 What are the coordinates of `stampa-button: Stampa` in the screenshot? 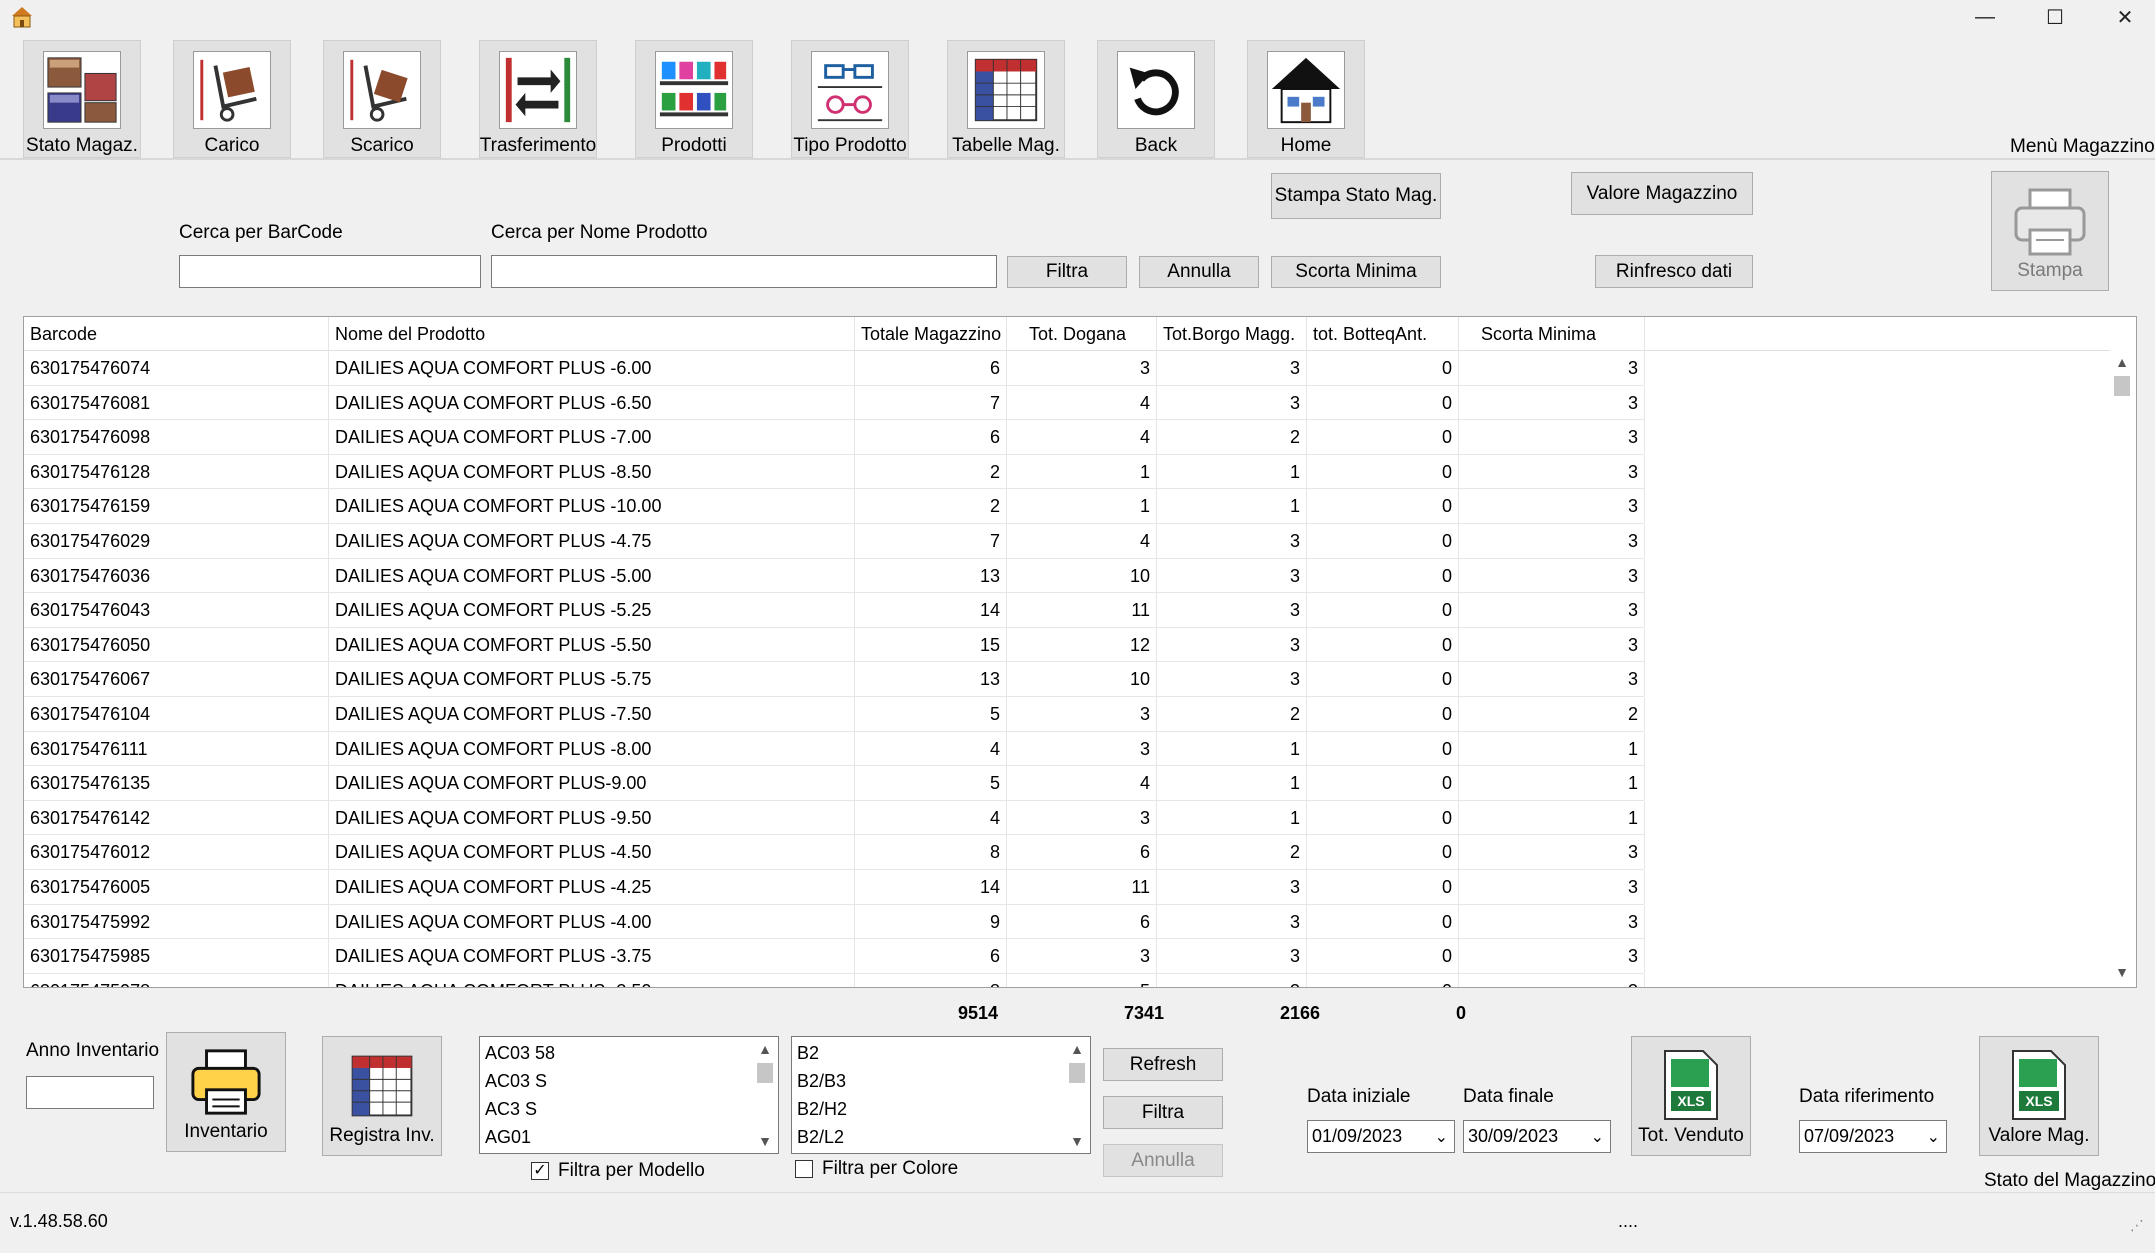 It's located at (2050, 231).